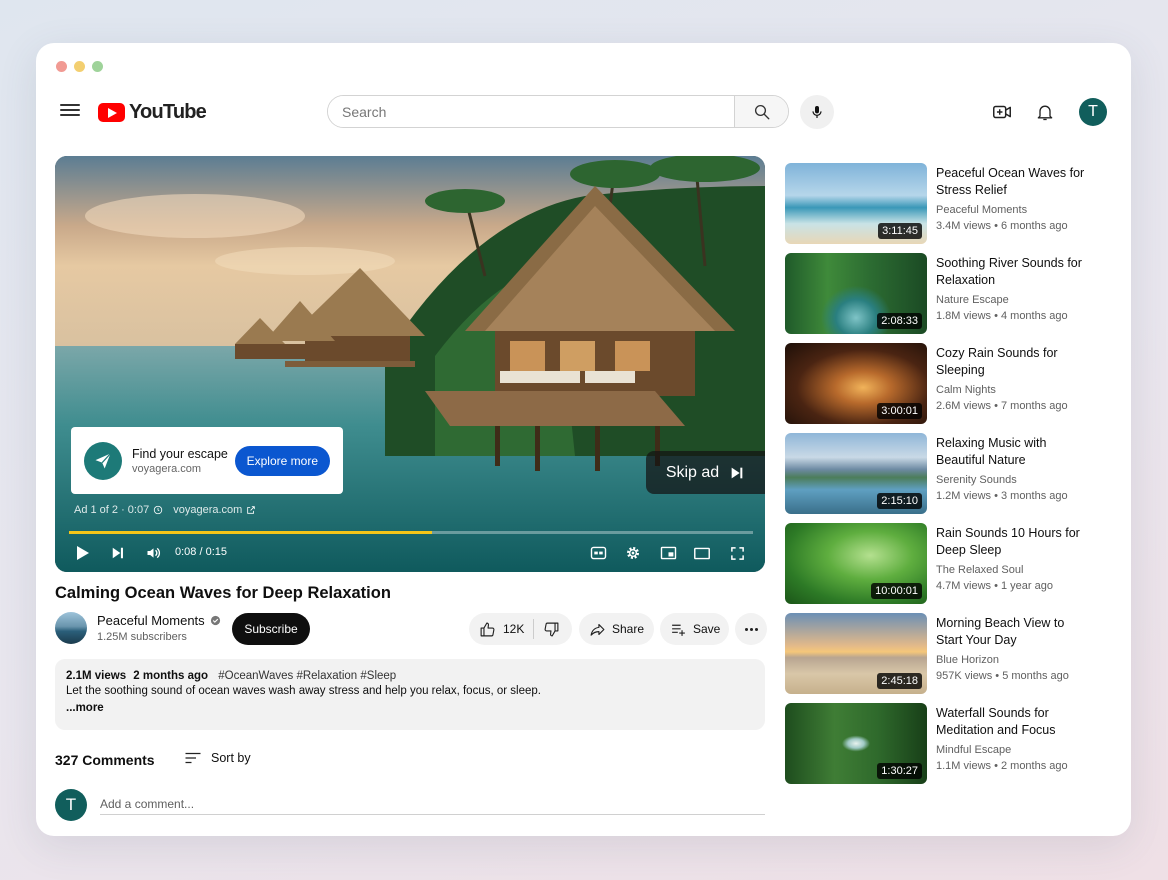 The width and height of the screenshot is (1168, 880). What do you see at coordinates (900, 231) in the screenshot?
I see `duration-badge: 3:11:45` at bounding box center [900, 231].